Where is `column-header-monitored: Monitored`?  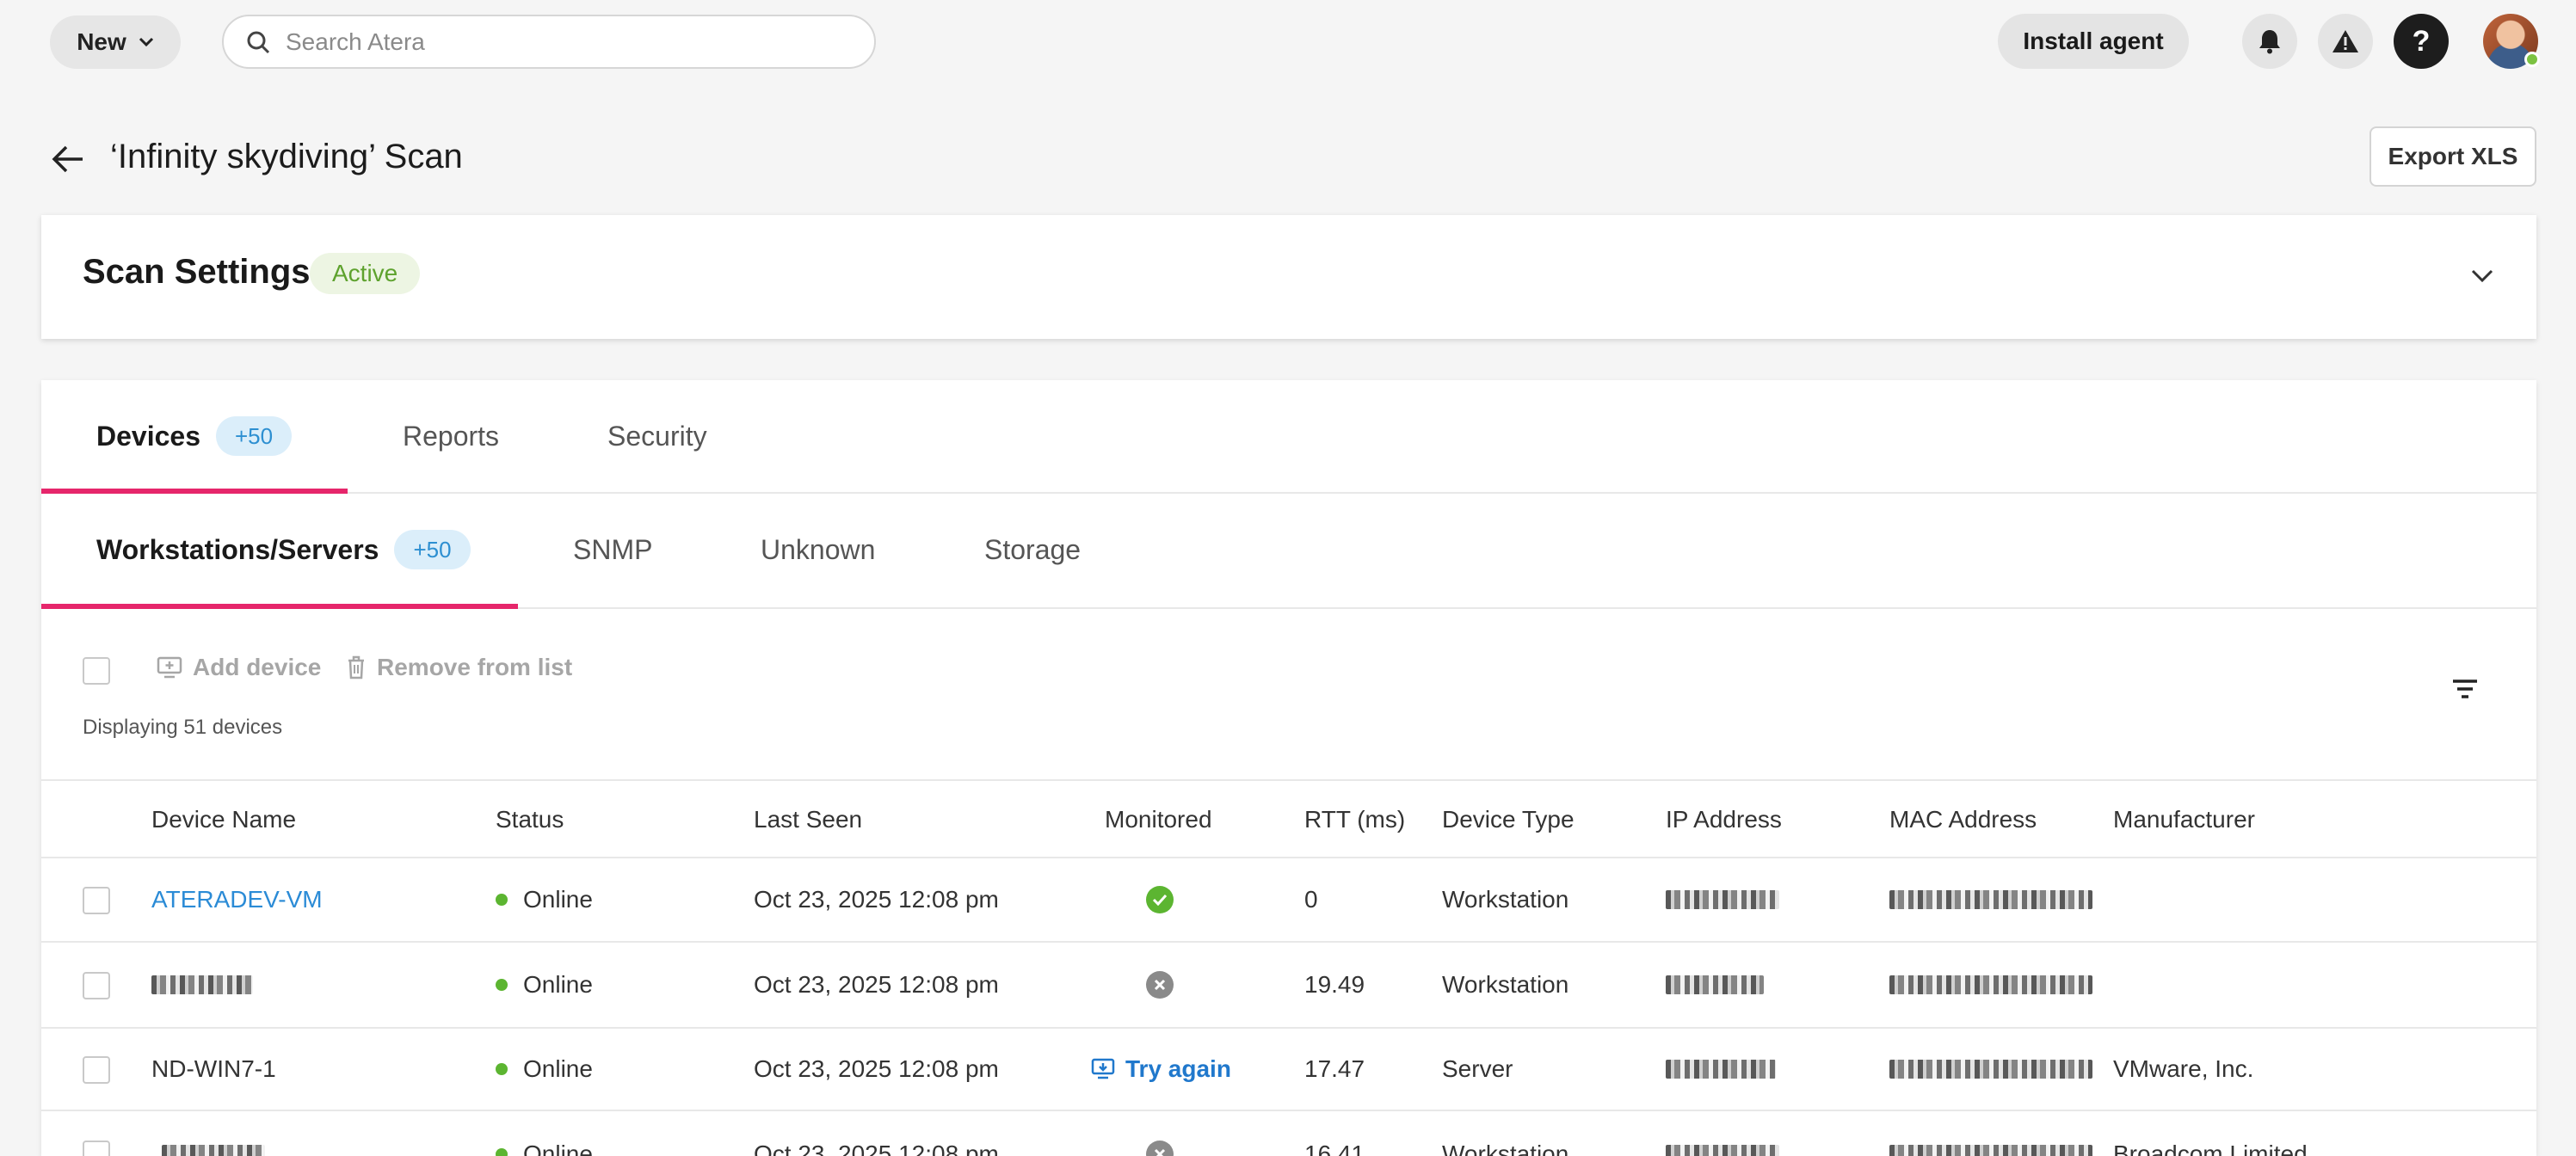 column-header-monitored: Monitored is located at coordinates (1158, 819).